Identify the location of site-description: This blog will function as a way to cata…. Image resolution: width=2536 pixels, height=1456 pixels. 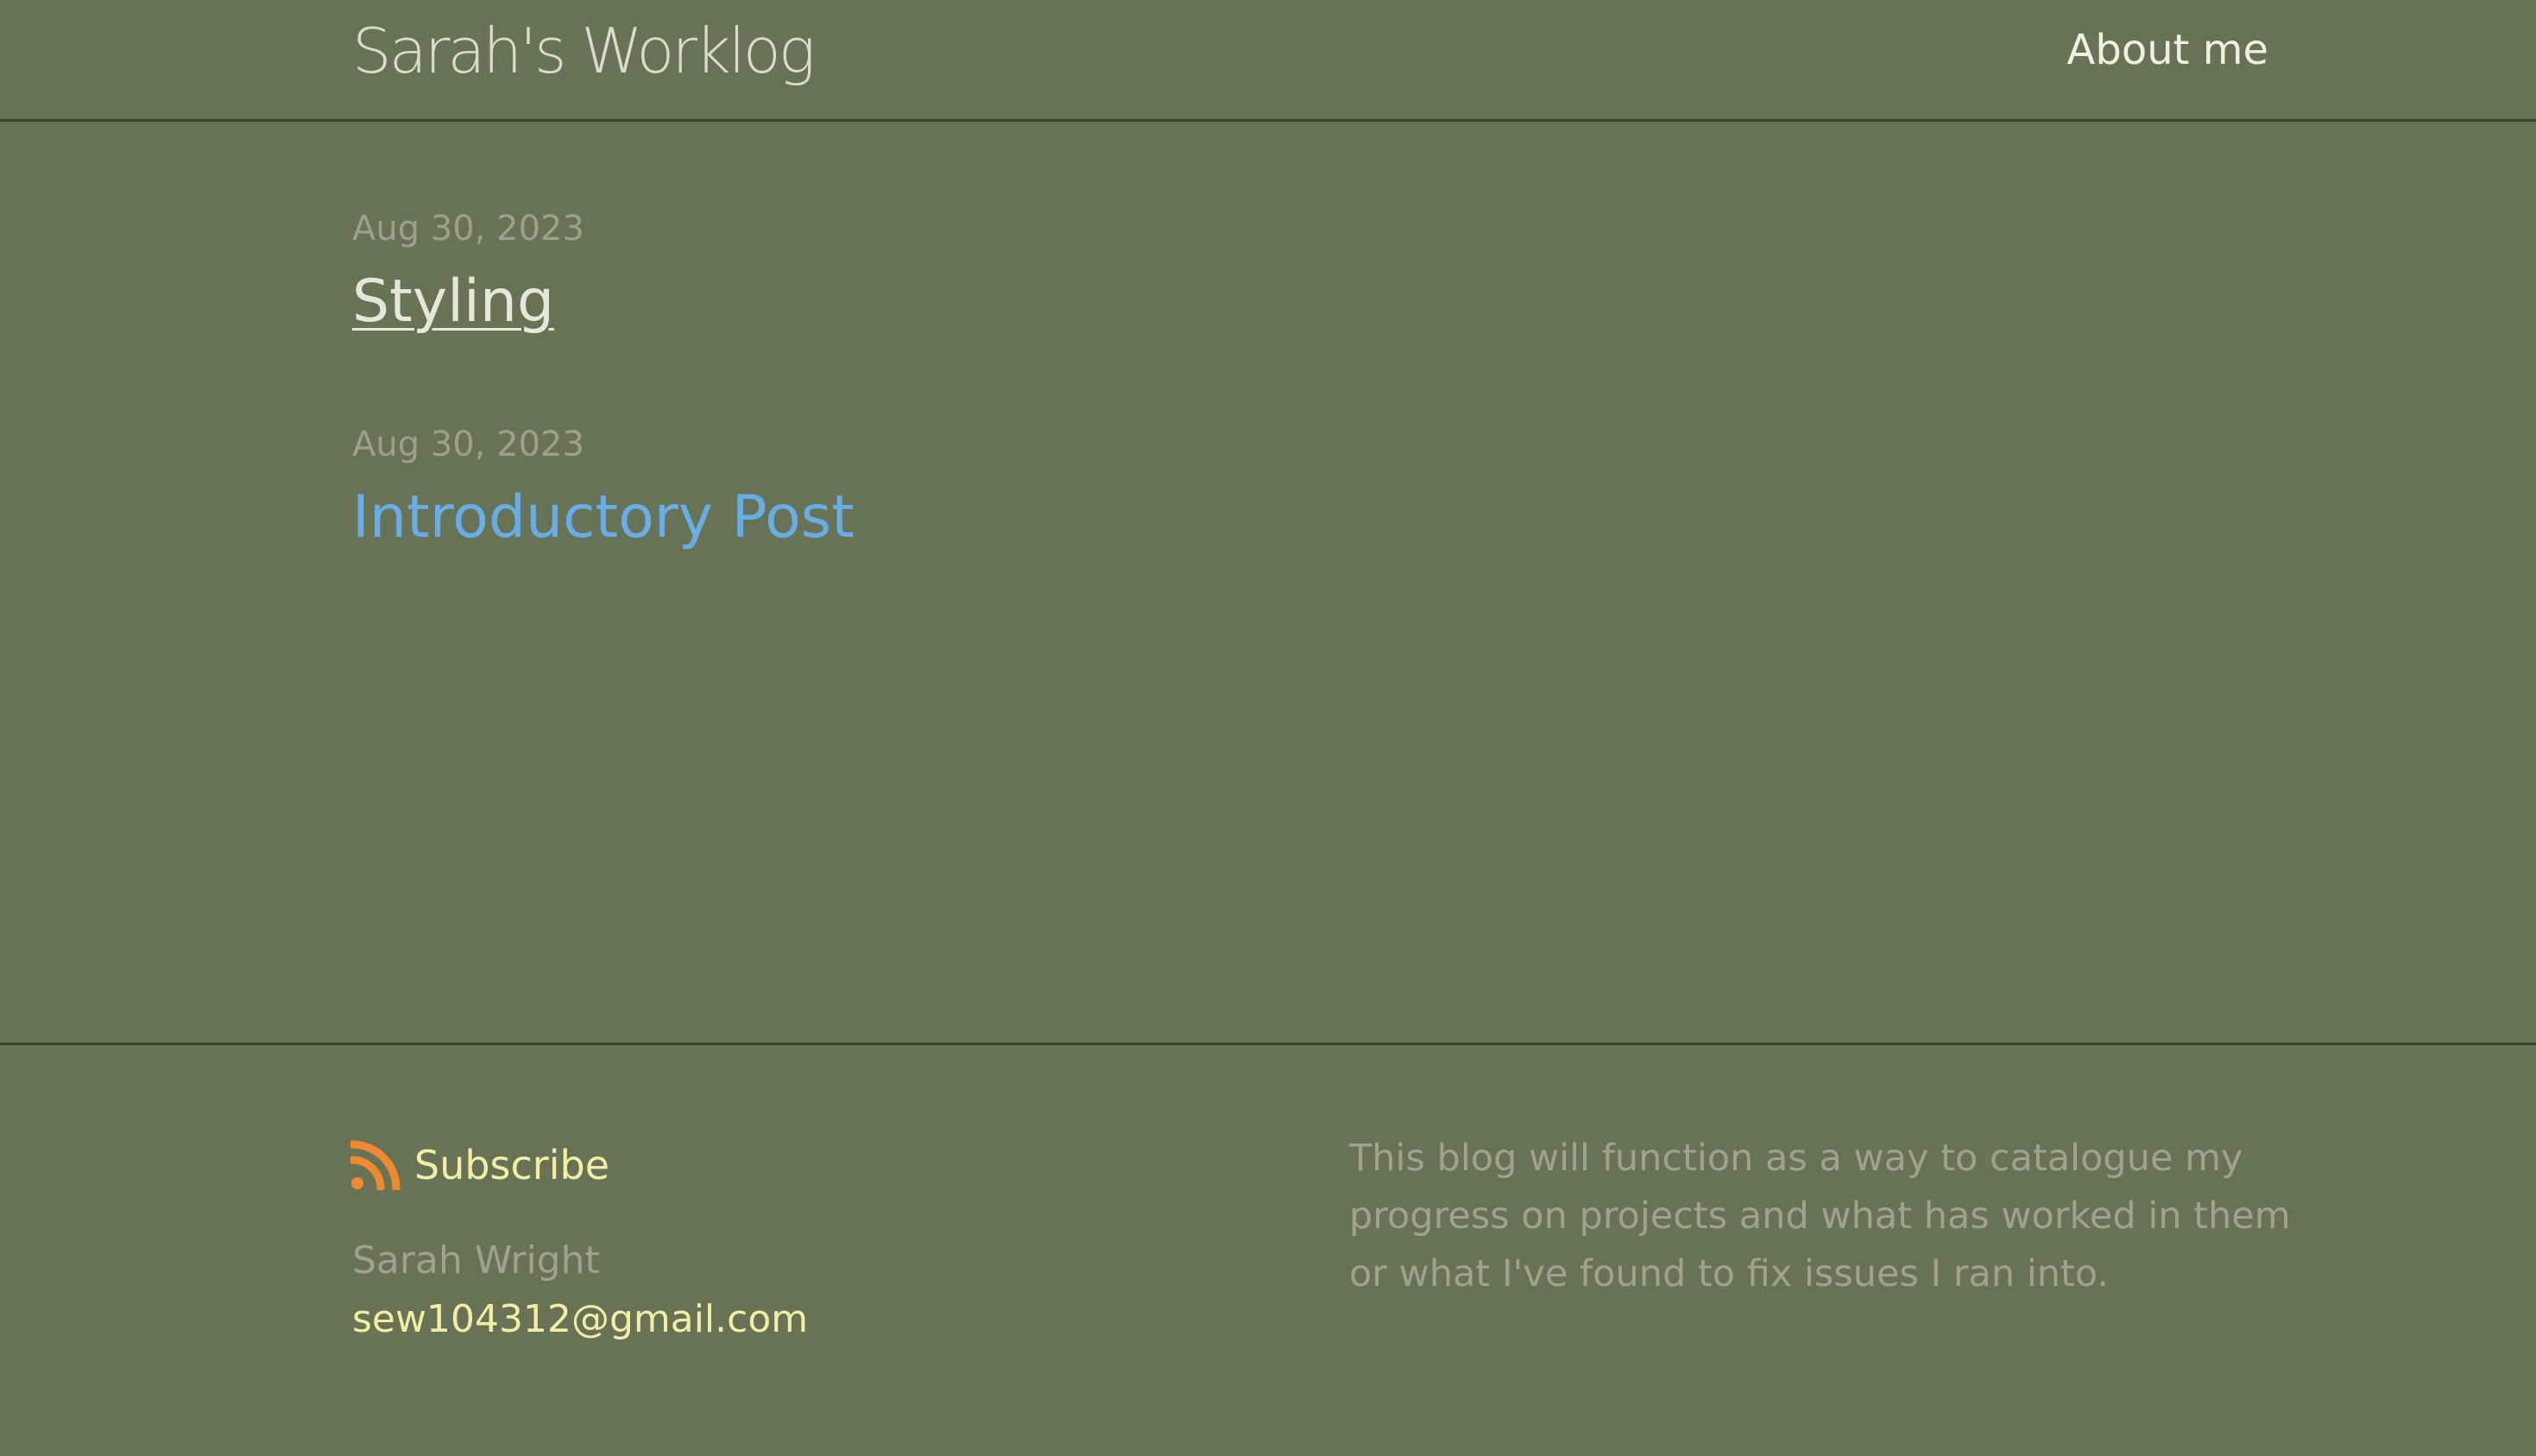
(1820, 1216).